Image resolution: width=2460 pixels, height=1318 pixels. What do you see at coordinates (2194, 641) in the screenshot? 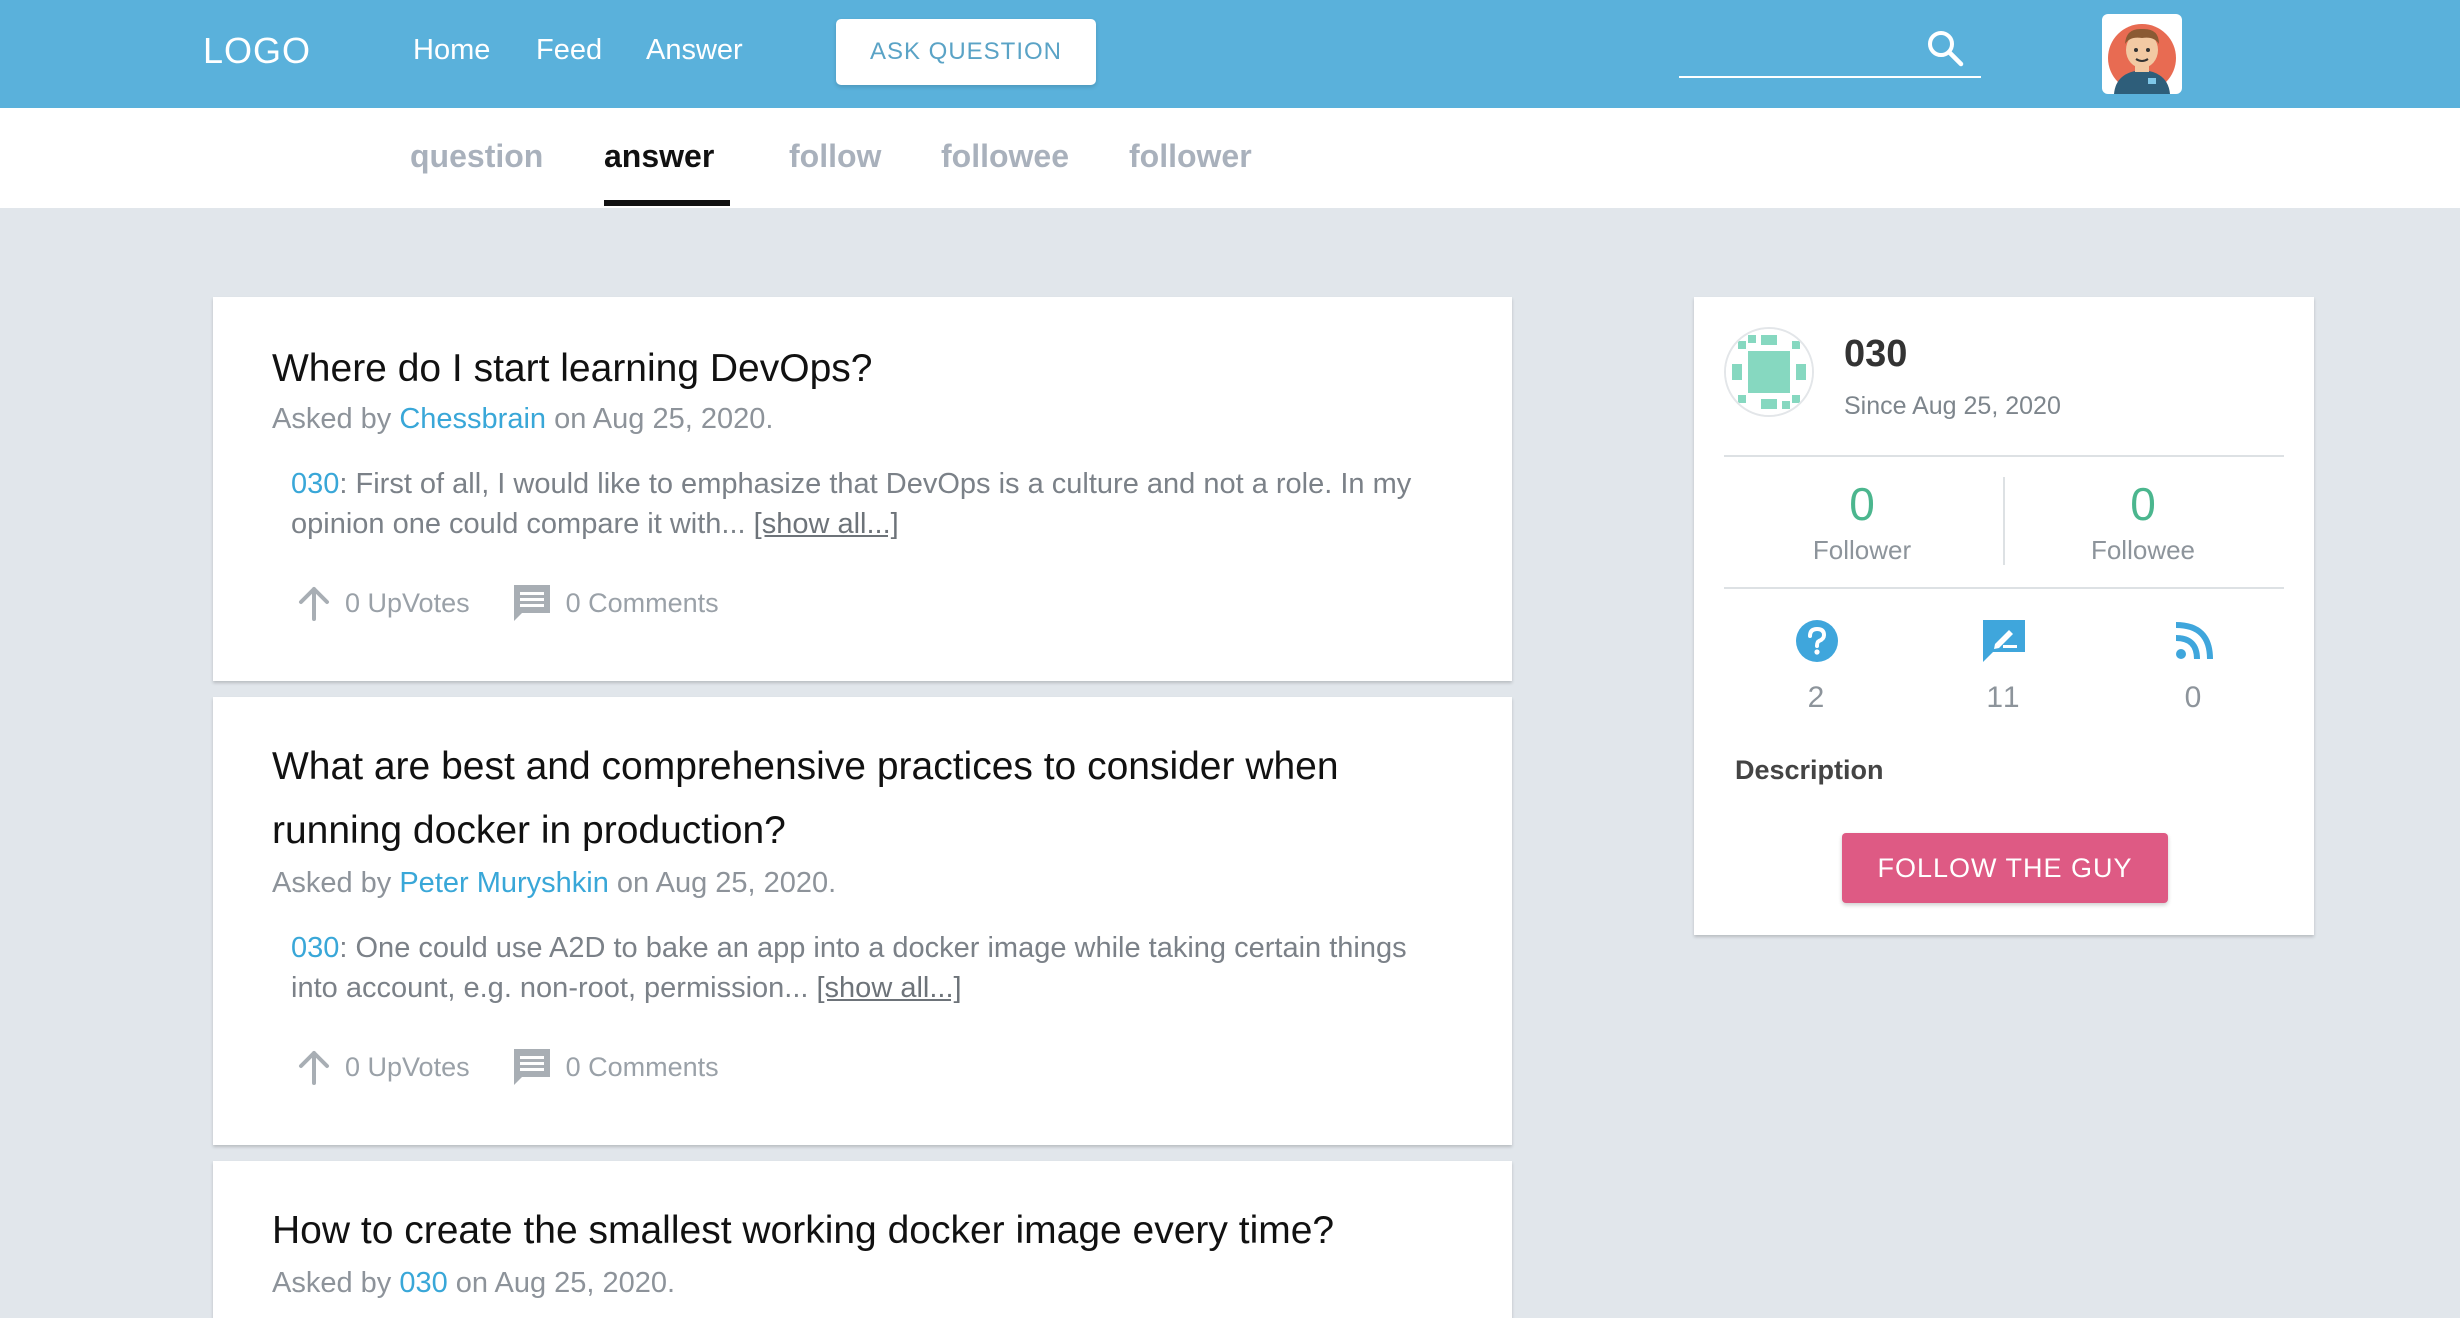
I see `rss-feed-icon` at bounding box center [2194, 641].